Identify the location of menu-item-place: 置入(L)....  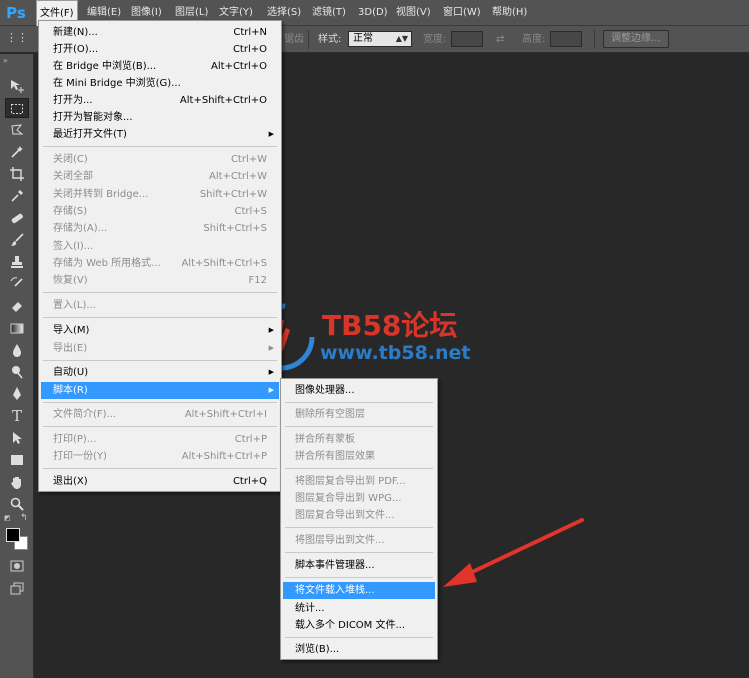
(160, 305).